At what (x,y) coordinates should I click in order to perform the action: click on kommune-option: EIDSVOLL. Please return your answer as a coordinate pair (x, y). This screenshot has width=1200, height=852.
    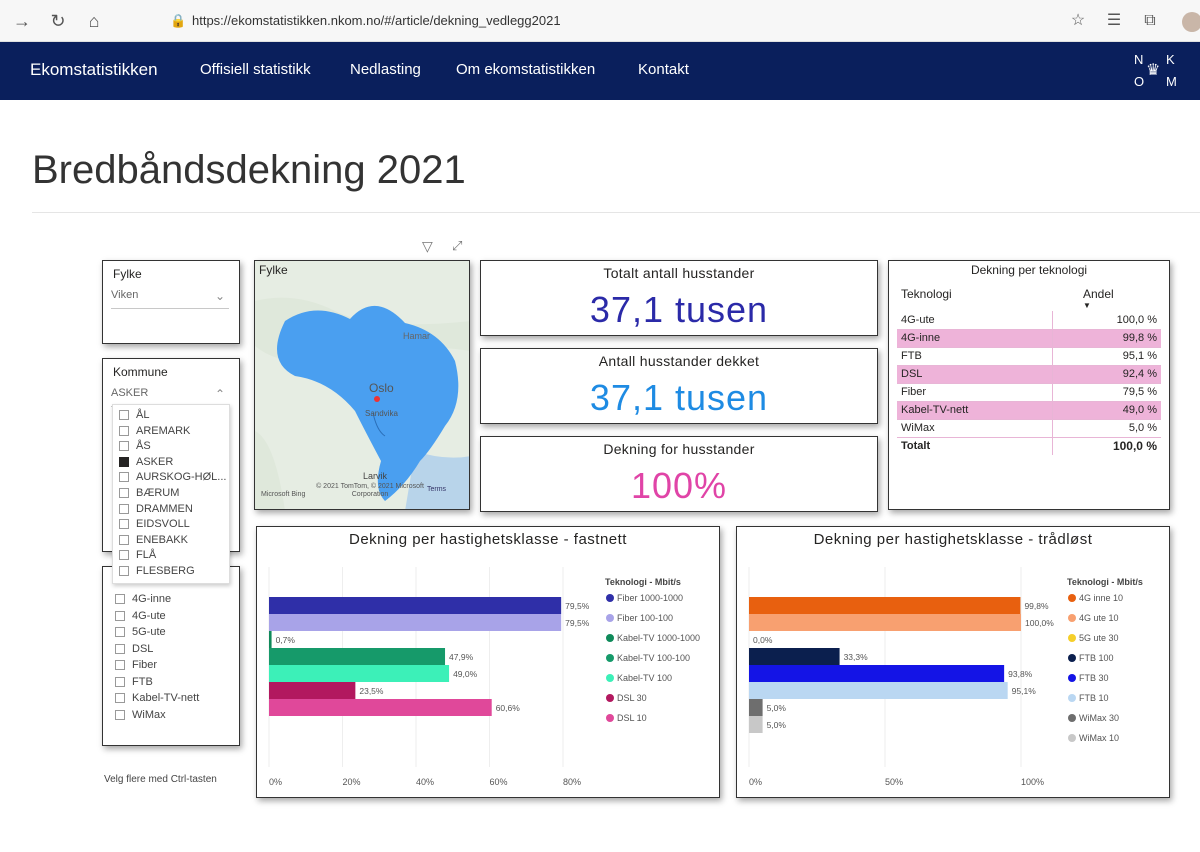
    Looking at the image, I should click on (154, 524).